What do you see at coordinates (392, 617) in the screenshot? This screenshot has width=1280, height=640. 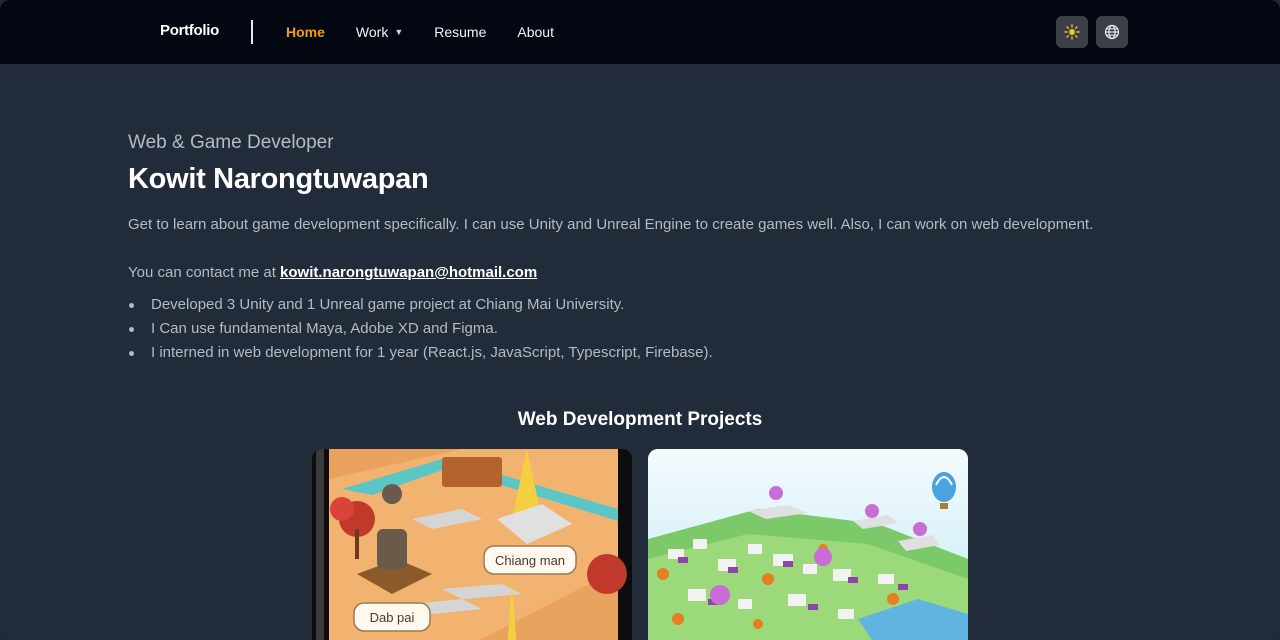 I see `map-label-dab-pai: Dab pai` at bounding box center [392, 617].